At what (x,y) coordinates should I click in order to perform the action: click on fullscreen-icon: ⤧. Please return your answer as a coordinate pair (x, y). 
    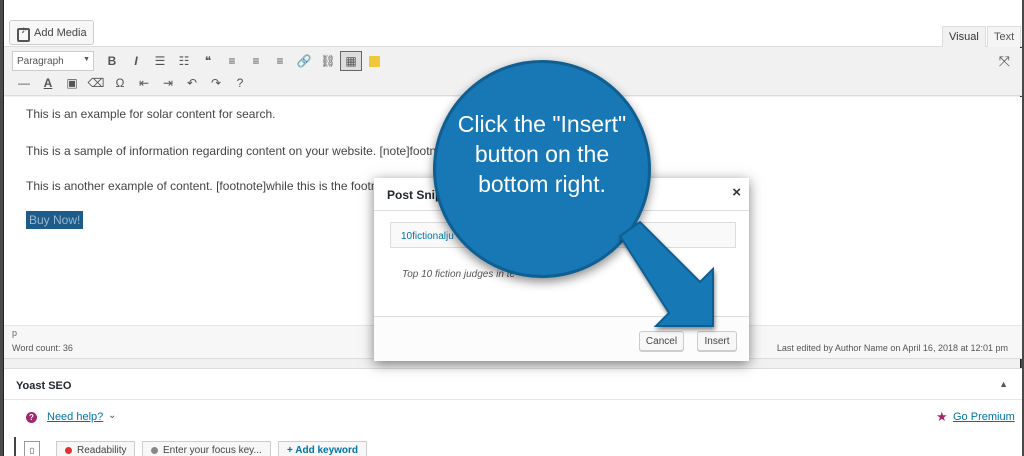
    Looking at the image, I should click on (1004, 61).